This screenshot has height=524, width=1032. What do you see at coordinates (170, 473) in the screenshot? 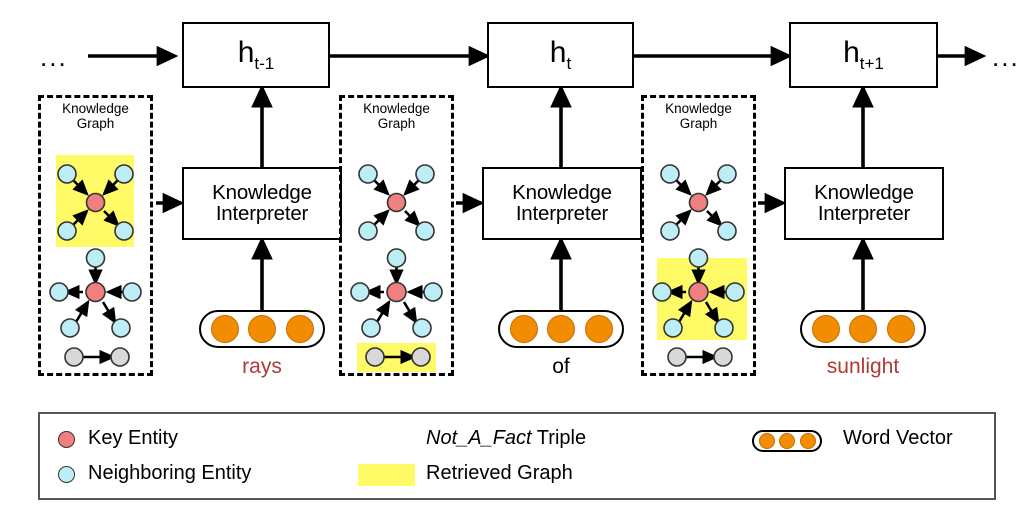
I see `legend-neighboring-entity-label: Neighboring Entity` at bounding box center [170, 473].